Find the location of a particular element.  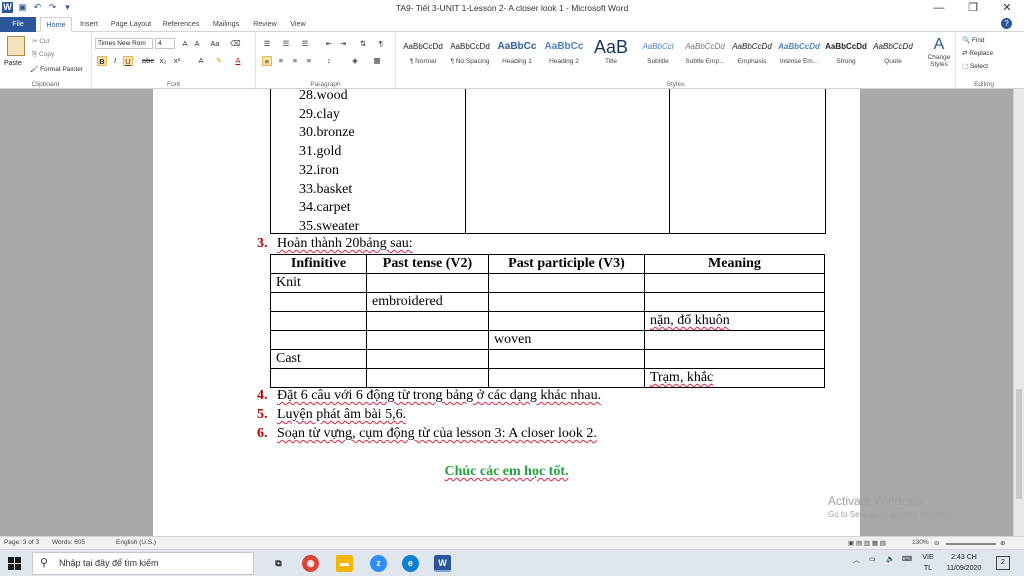

style-heading-2: AaBbCc Heading 2 is located at coordinates (564, 53).